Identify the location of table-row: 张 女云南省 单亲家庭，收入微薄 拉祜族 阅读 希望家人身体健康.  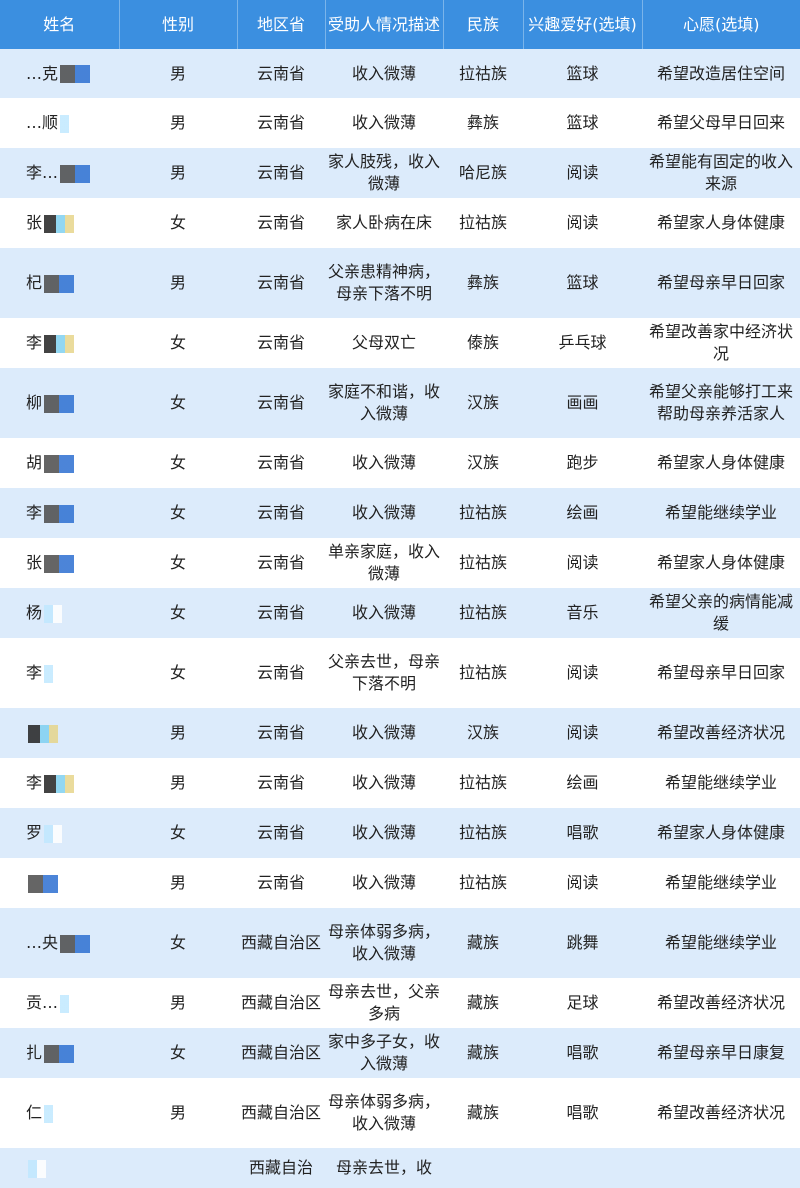
(400, 563).